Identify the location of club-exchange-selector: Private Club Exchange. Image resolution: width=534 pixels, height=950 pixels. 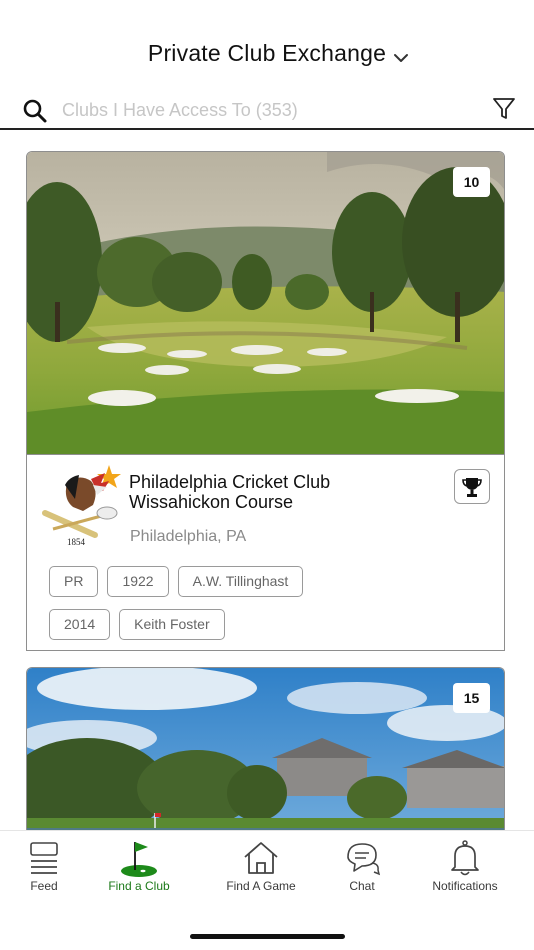
(267, 53).